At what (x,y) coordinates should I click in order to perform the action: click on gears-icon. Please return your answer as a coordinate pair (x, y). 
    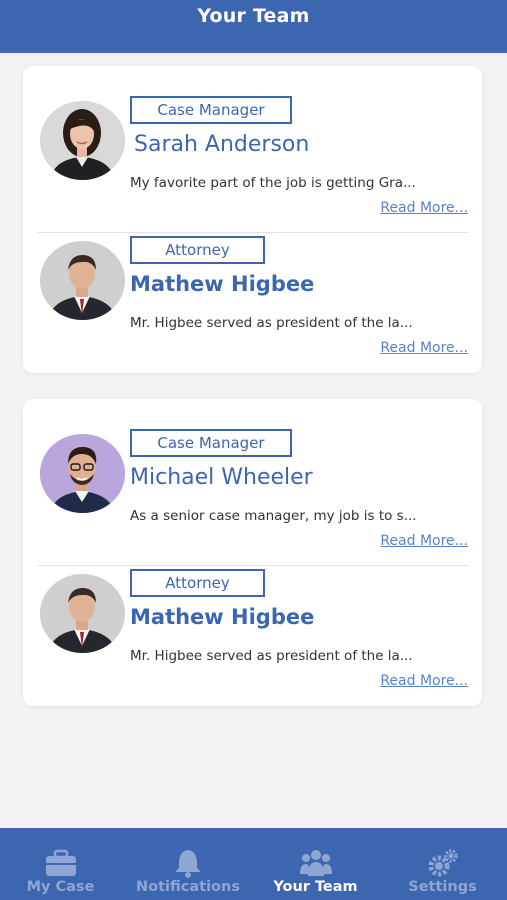
    Looking at the image, I should click on (443, 863).